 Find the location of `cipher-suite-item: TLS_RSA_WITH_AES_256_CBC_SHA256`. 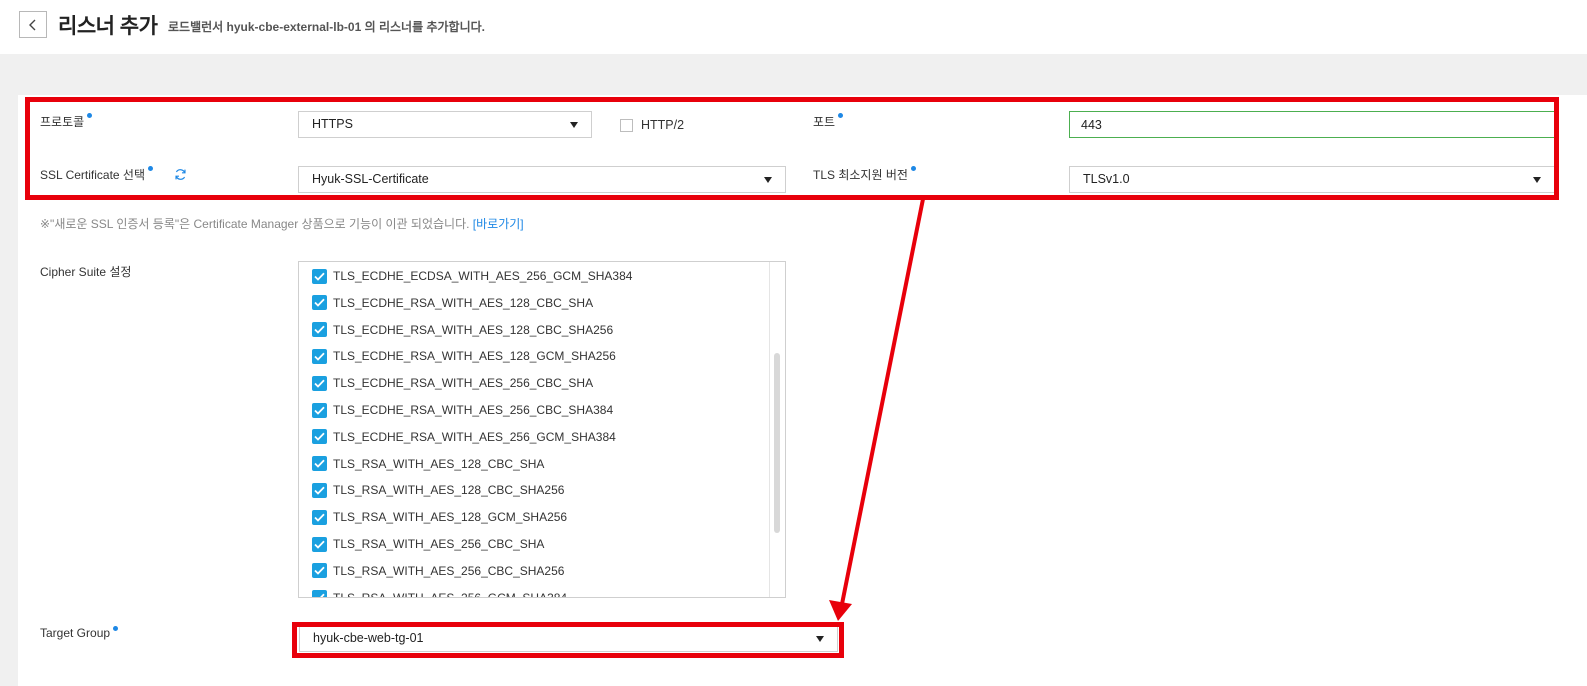

cipher-suite-item: TLS_RSA_WITH_AES_256_CBC_SHA256 is located at coordinates (438, 571).